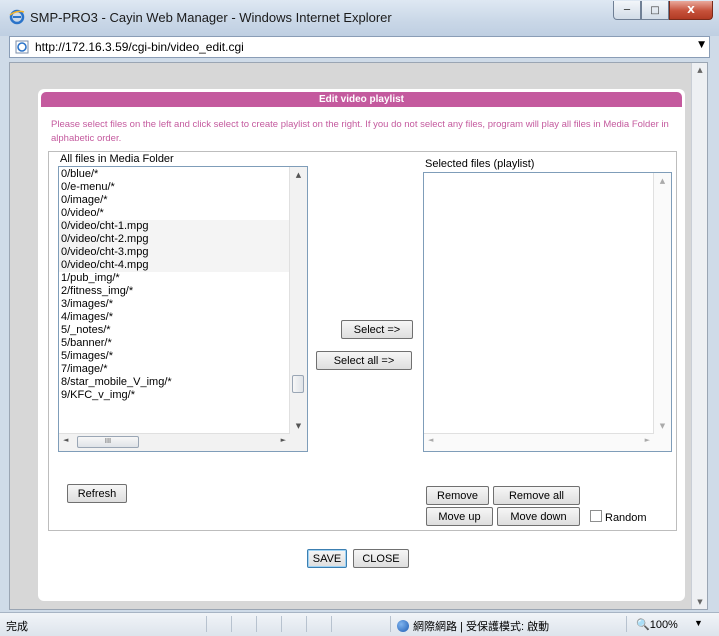 This screenshot has height=636, width=719. Describe the element at coordinates (481, 627) in the screenshot. I see `zone-text: 網際網路 | 受保護模式: 啟動` at that location.